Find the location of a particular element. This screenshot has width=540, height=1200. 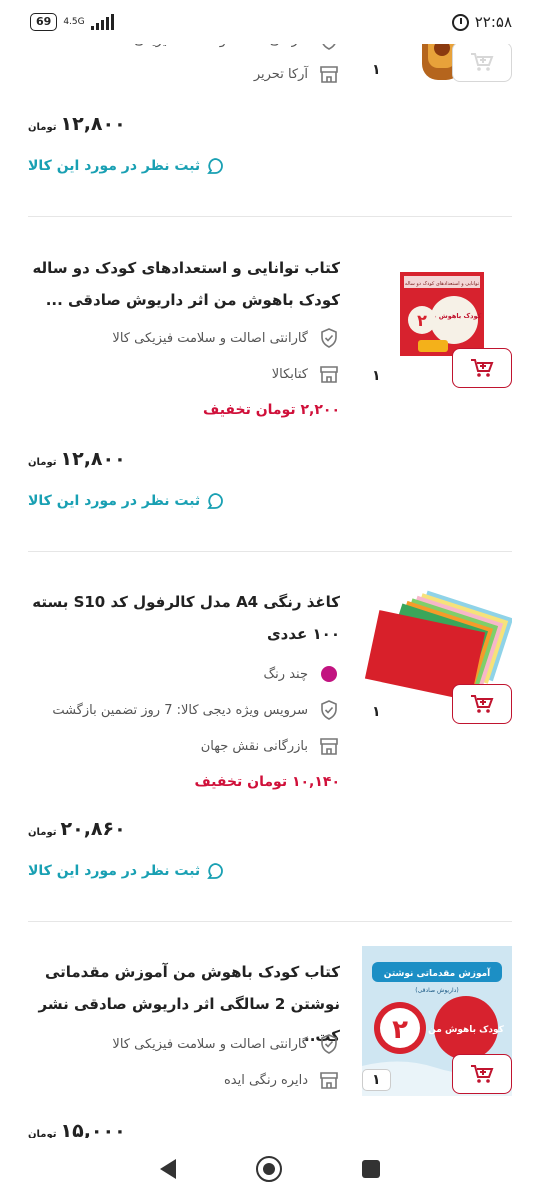

system-nav-bar is located at coordinates (270, 1169).